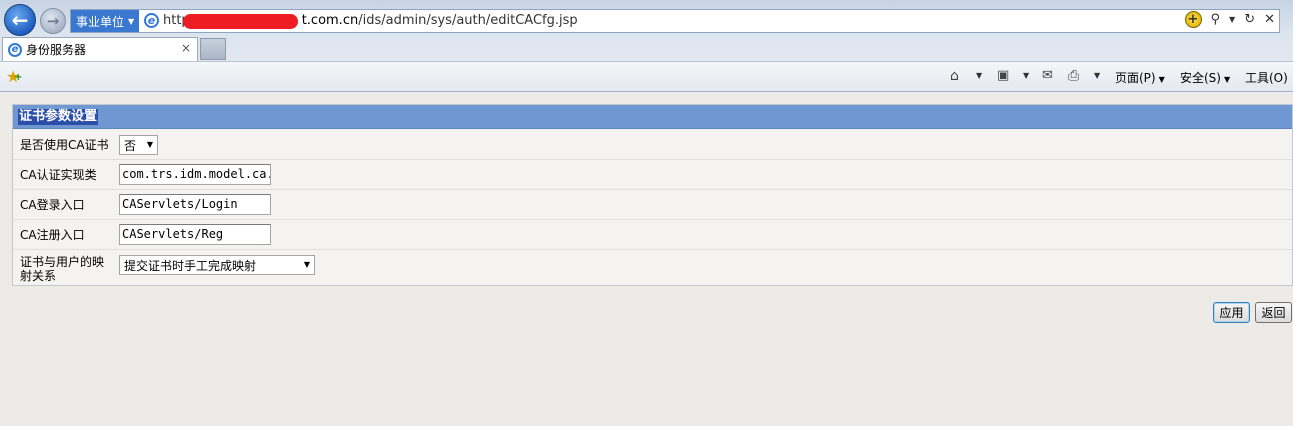 This screenshot has height=426, width=1293. I want to click on form-label: 证书与用户的映射关系, so click(62, 269).